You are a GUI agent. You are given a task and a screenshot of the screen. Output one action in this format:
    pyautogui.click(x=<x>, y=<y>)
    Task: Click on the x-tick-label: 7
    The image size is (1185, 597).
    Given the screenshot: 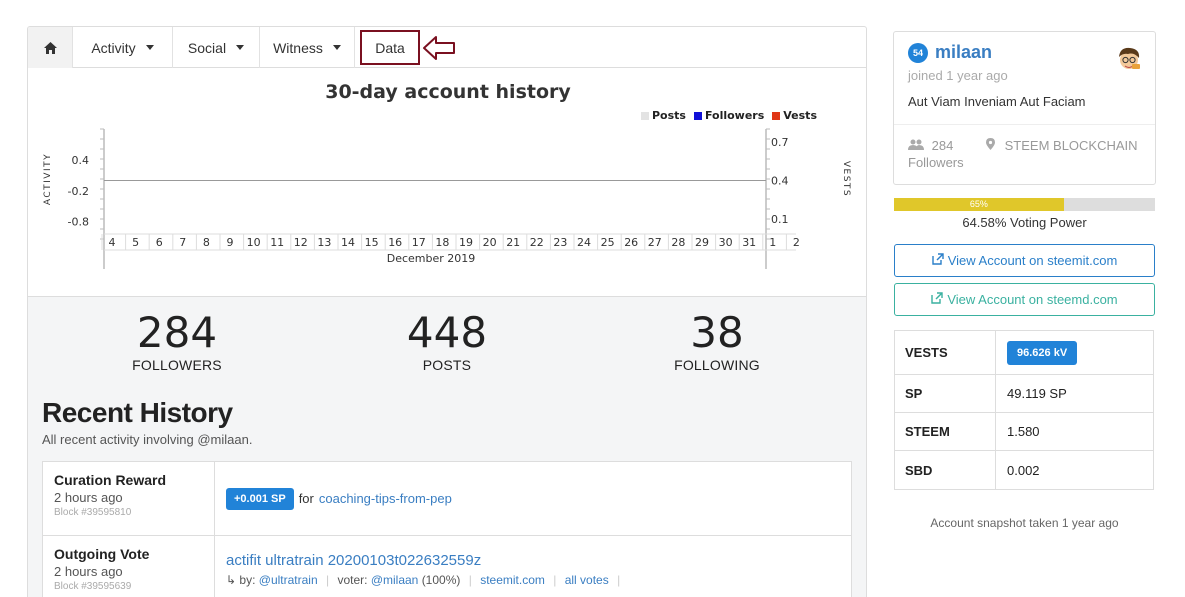 What is the action you would take?
    pyautogui.click(x=182, y=242)
    